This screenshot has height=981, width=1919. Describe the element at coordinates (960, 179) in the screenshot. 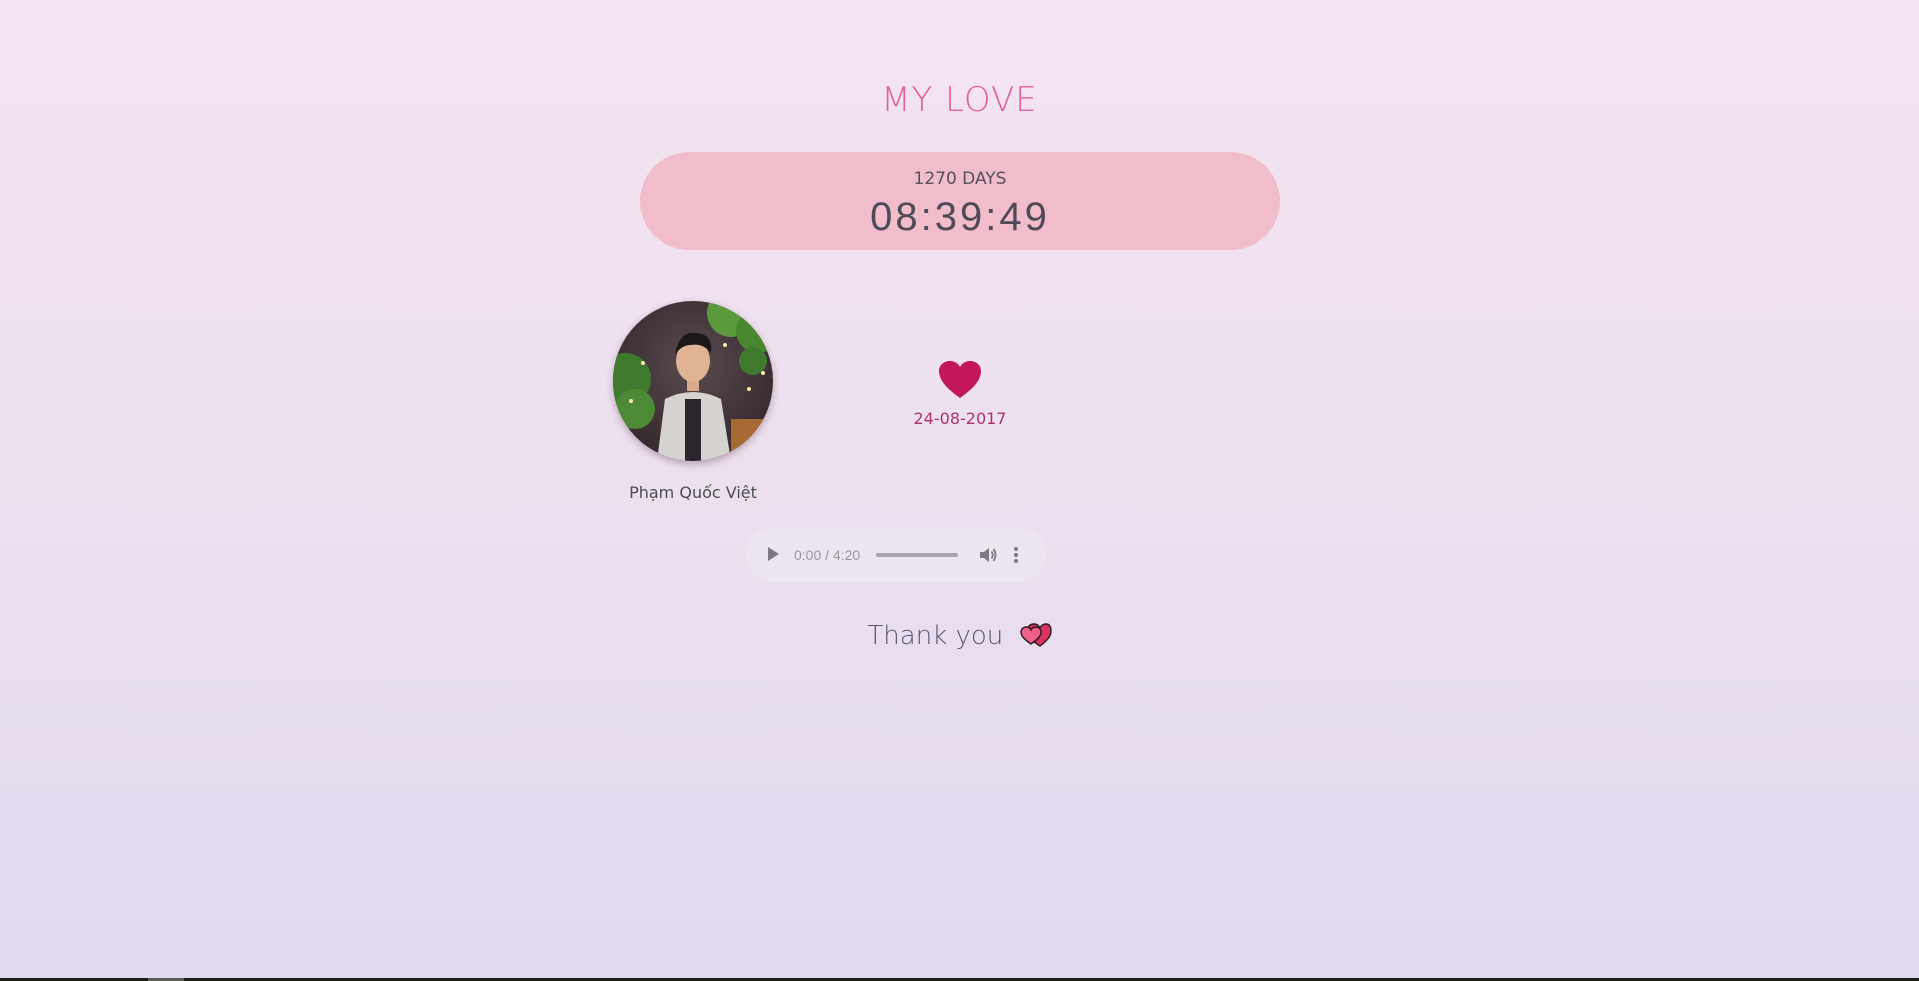

I see `days-count: 1270 DAYS` at that location.